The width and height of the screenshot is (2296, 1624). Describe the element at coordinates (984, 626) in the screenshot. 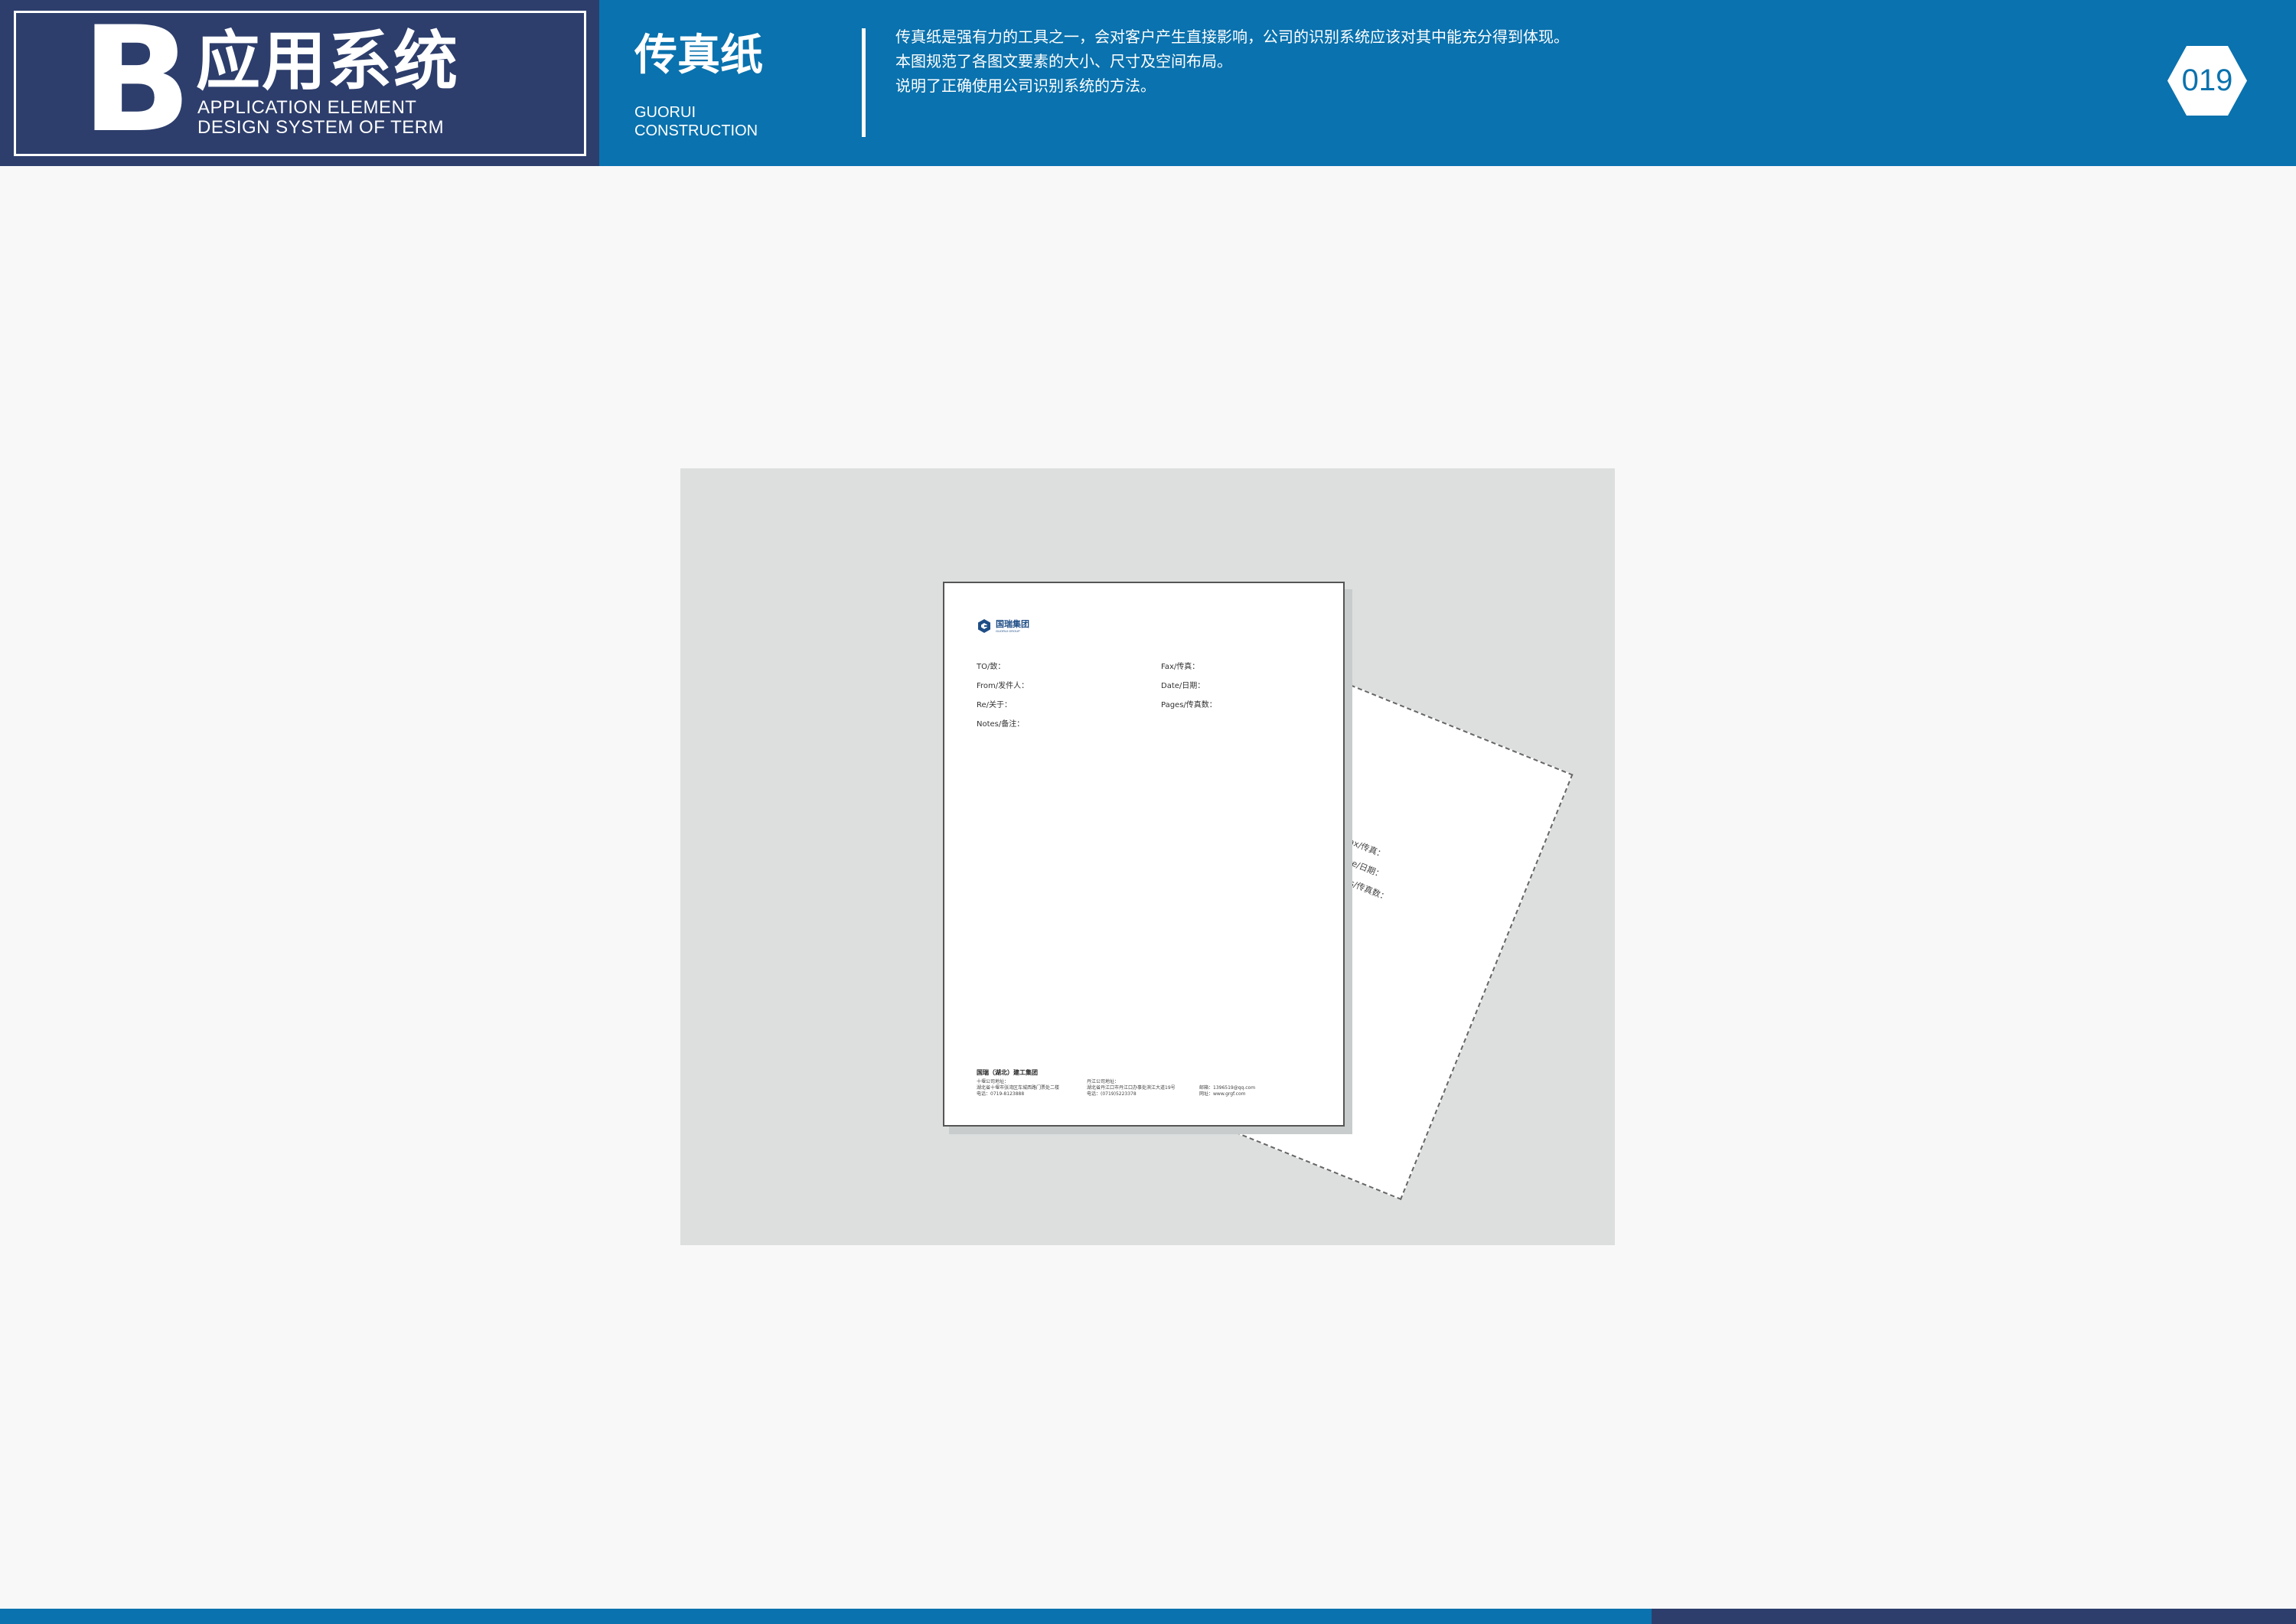

I see `guorui-logo-icon` at that location.